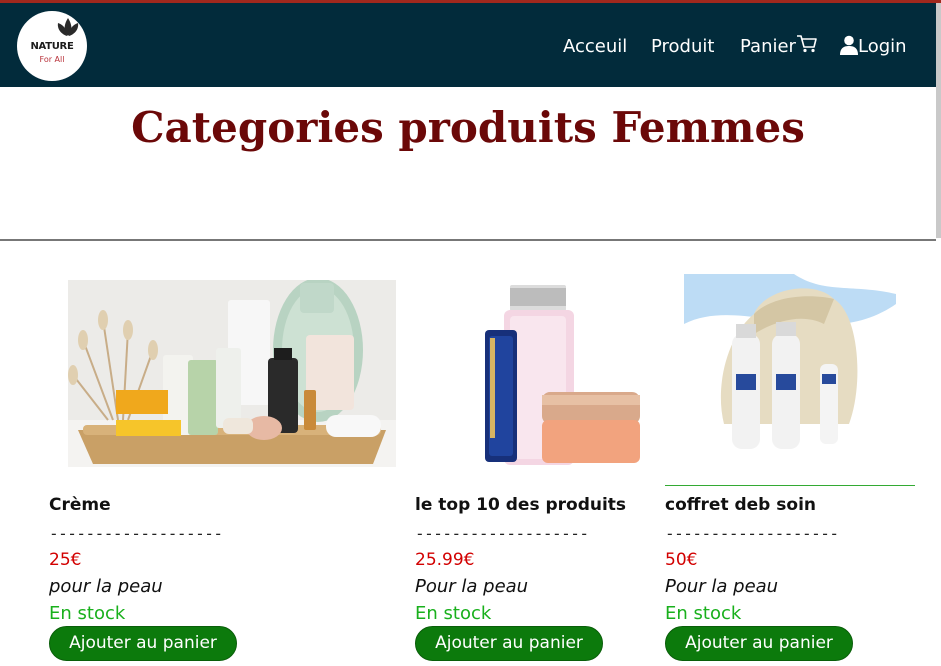  I want to click on logo-subtext: For All, so click(52, 59).